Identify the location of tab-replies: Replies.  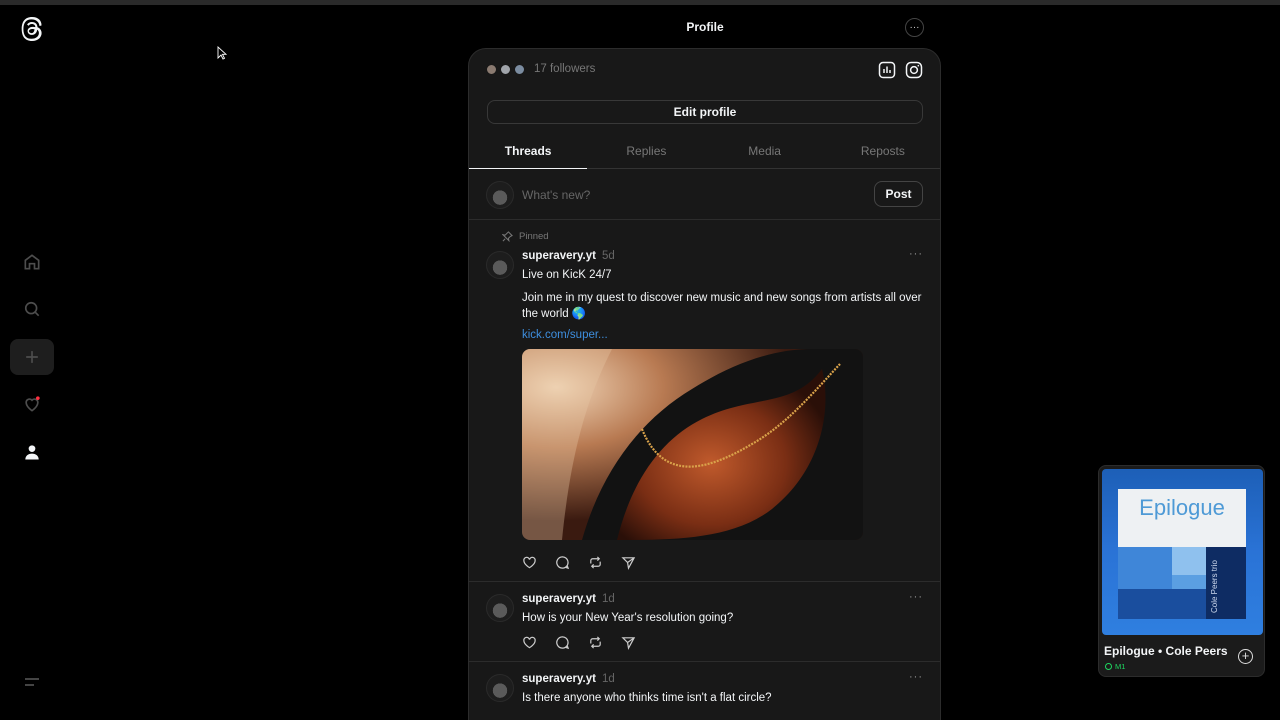
(646, 152).